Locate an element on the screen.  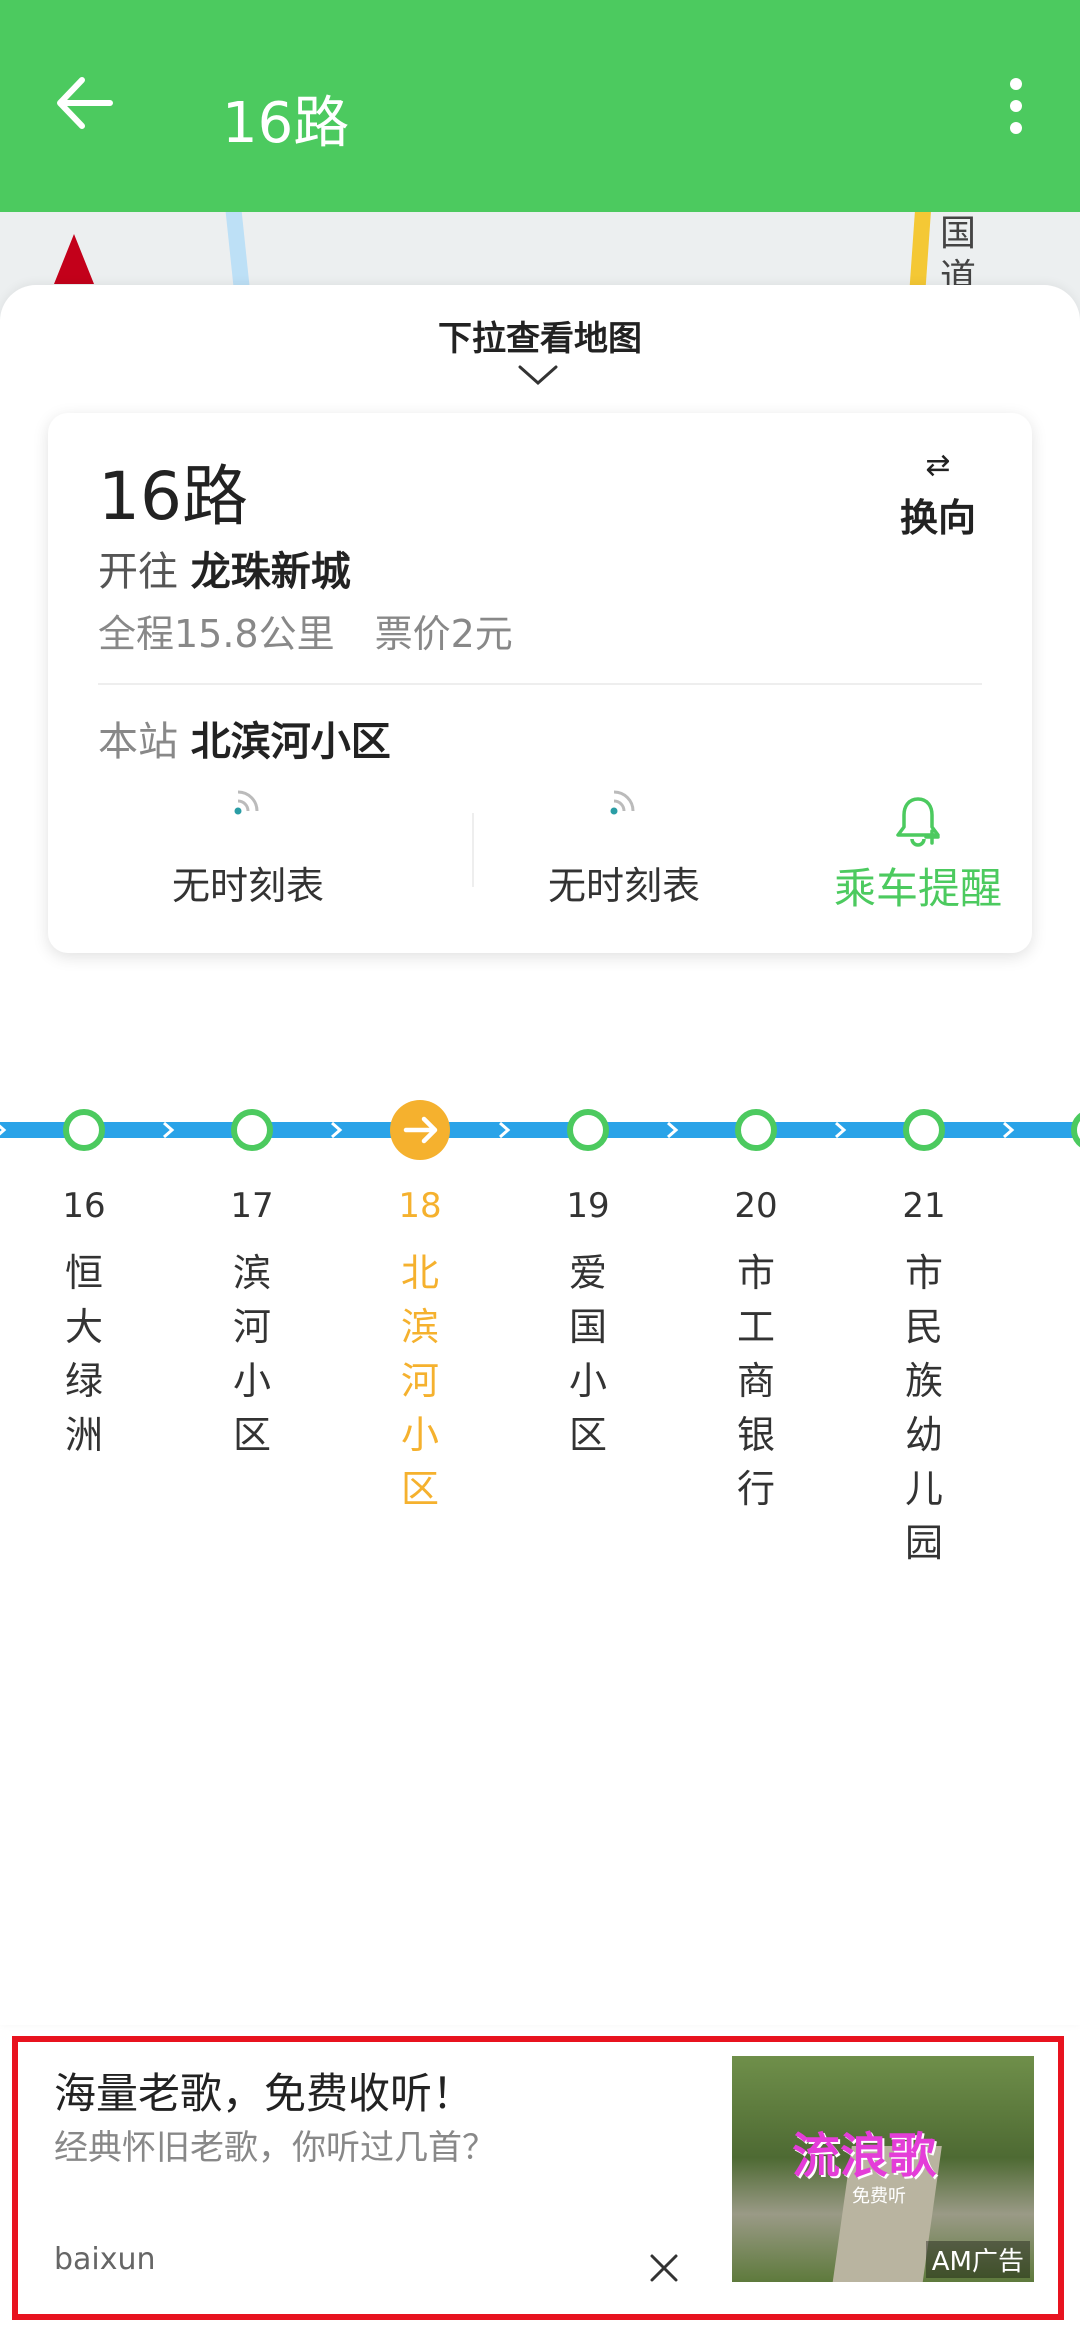
arrow-left-icon is located at coordinates (85, 103).